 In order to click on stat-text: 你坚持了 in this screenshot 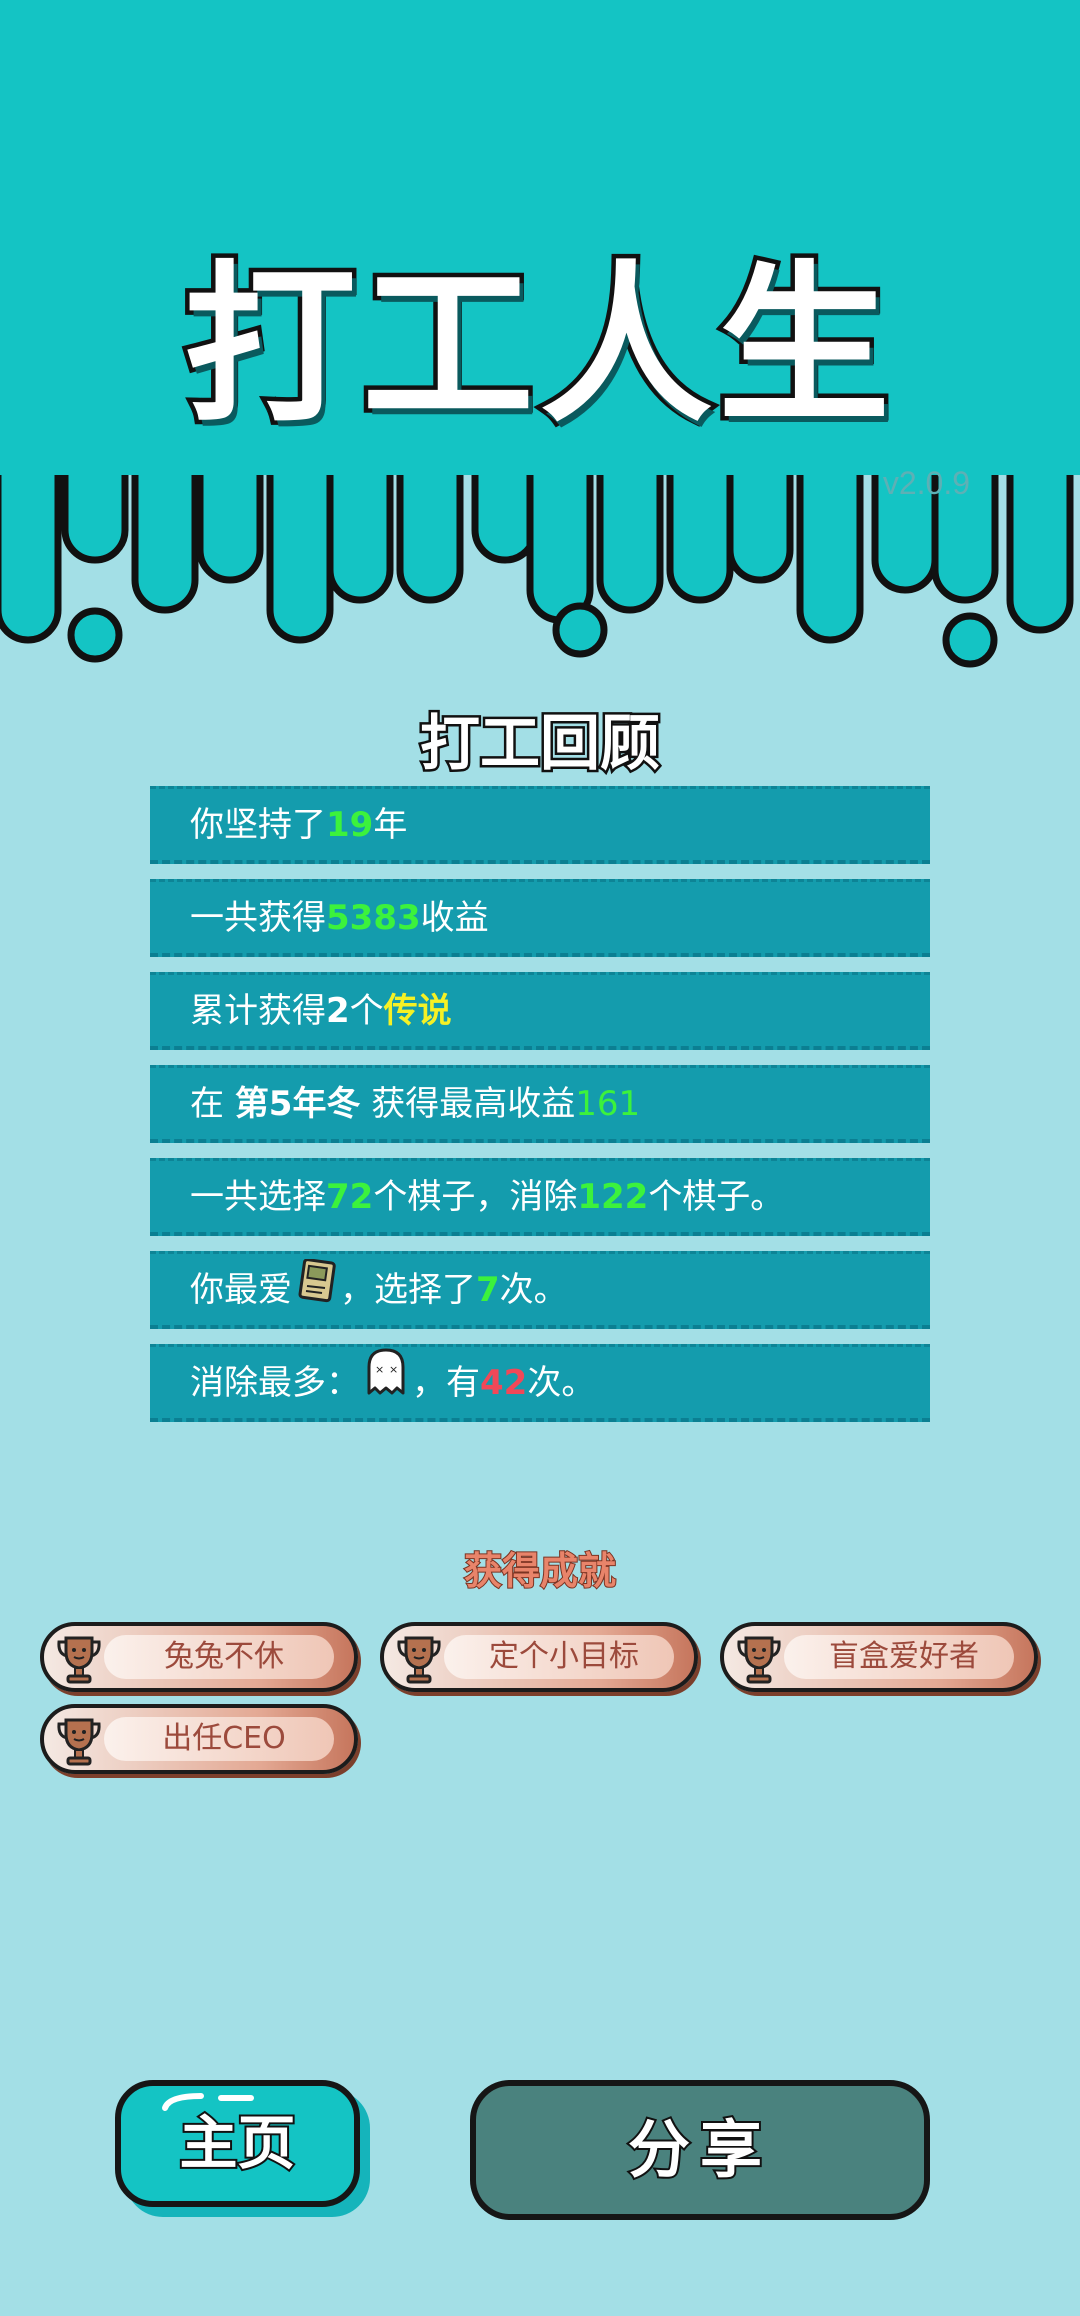, I will do `click(258, 825)`.